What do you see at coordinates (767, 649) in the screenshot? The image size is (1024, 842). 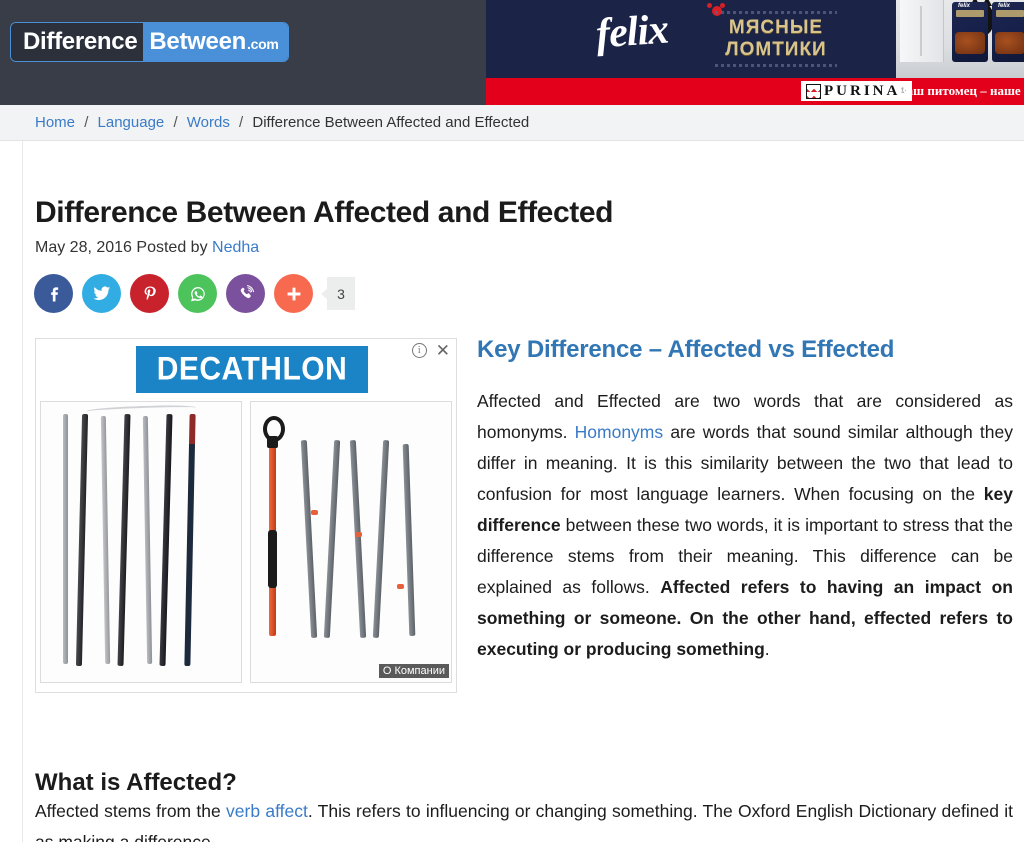 I see `kd-text-d: .` at bounding box center [767, 649].